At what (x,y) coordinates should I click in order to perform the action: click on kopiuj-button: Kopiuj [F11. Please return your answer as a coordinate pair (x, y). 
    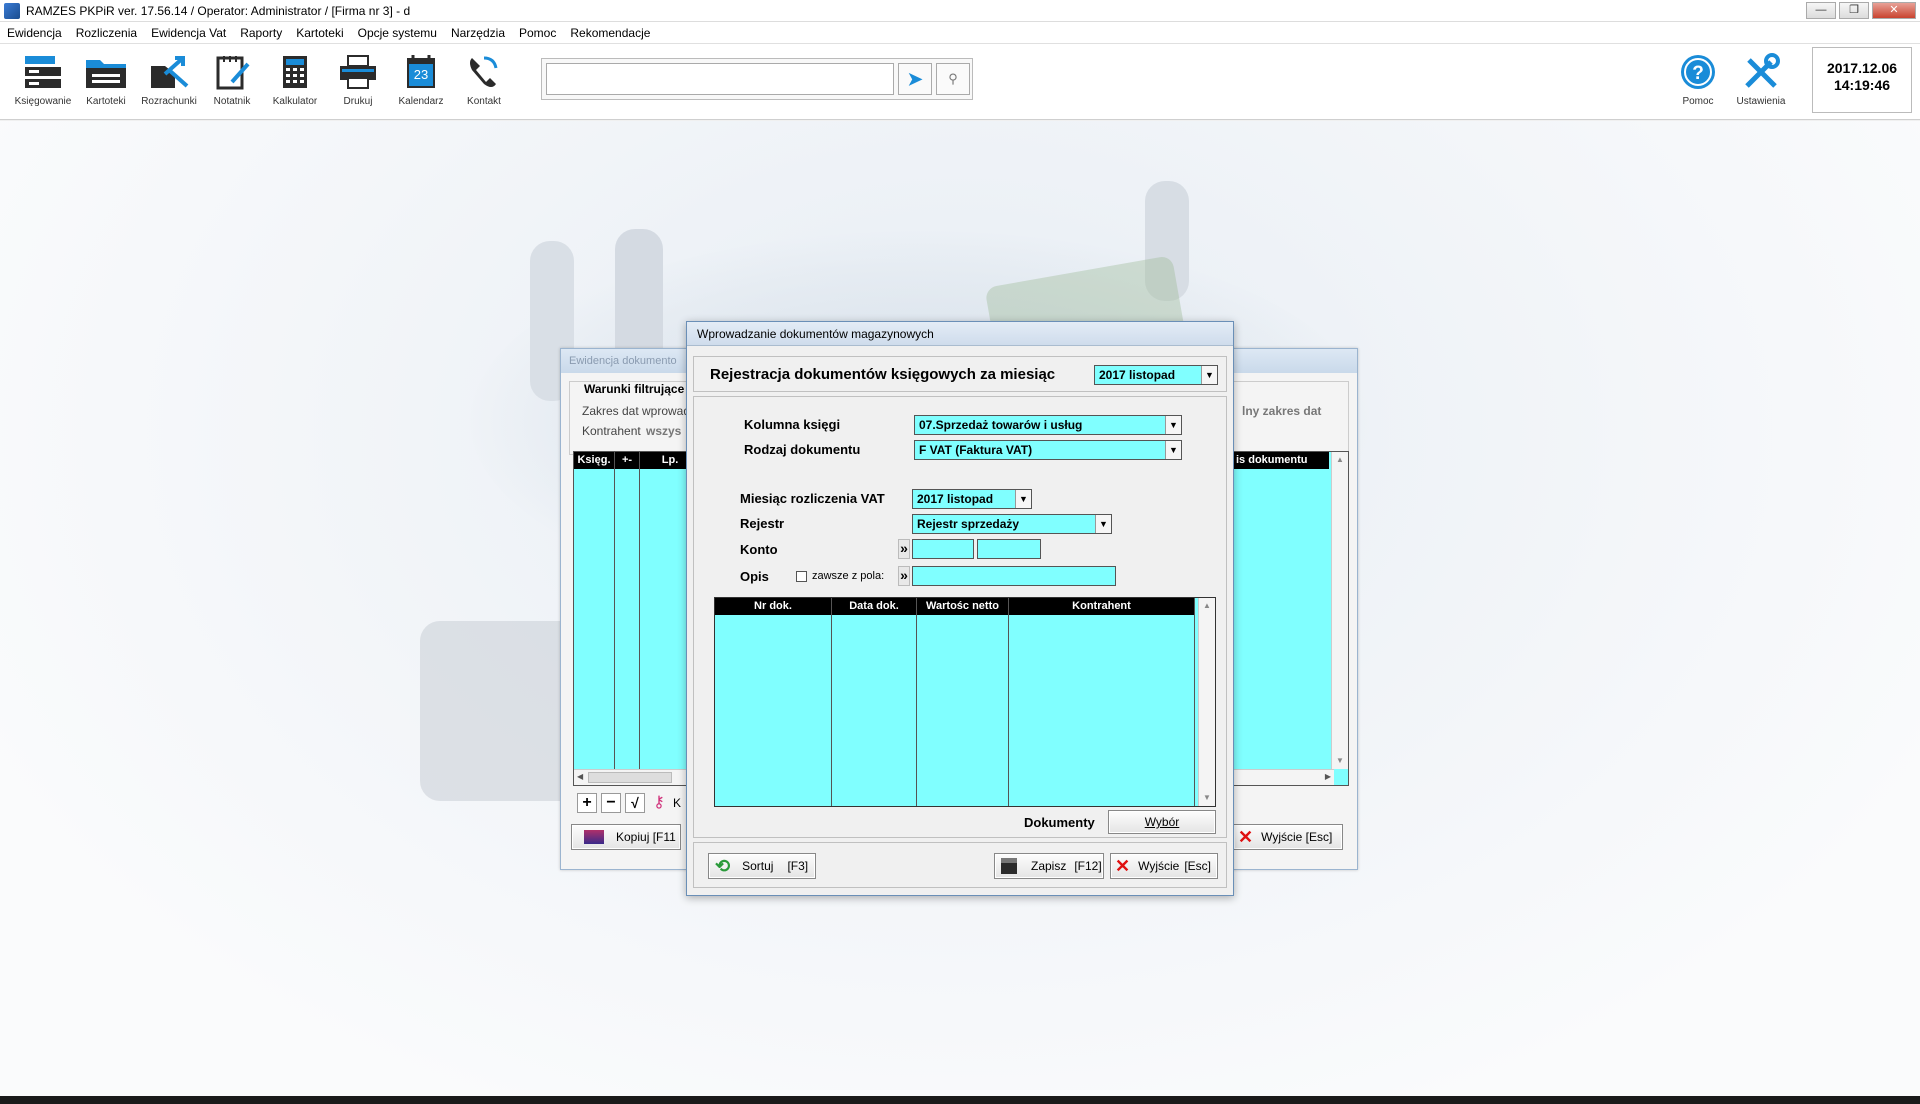
    Looking at the image, I should click on (626, 837).